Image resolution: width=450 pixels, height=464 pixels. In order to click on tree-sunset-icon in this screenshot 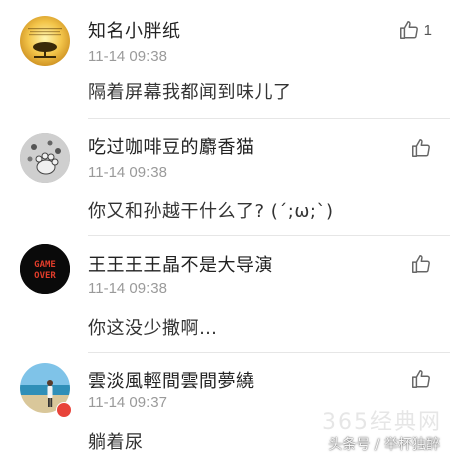, I will do `click(45, 41)`.